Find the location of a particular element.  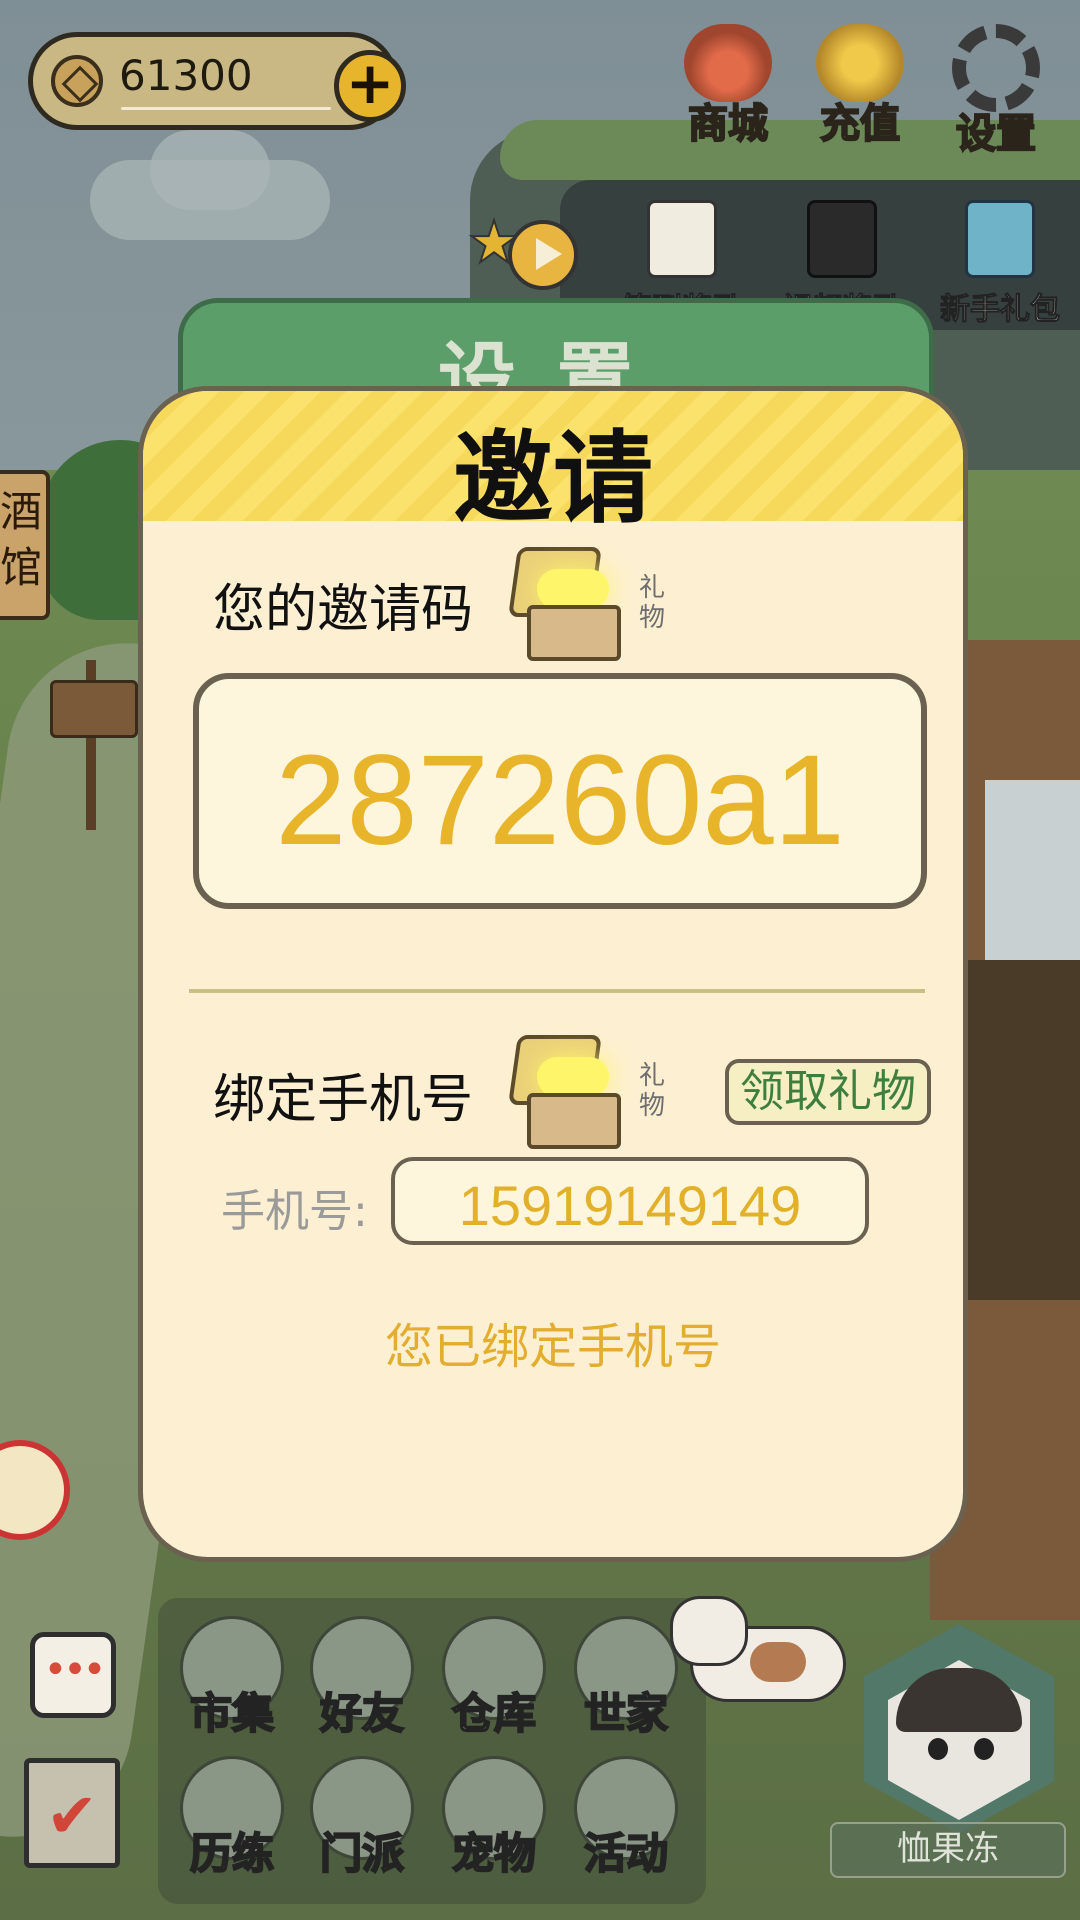

star-video-button: ★ is located at coordinates (527, 249).